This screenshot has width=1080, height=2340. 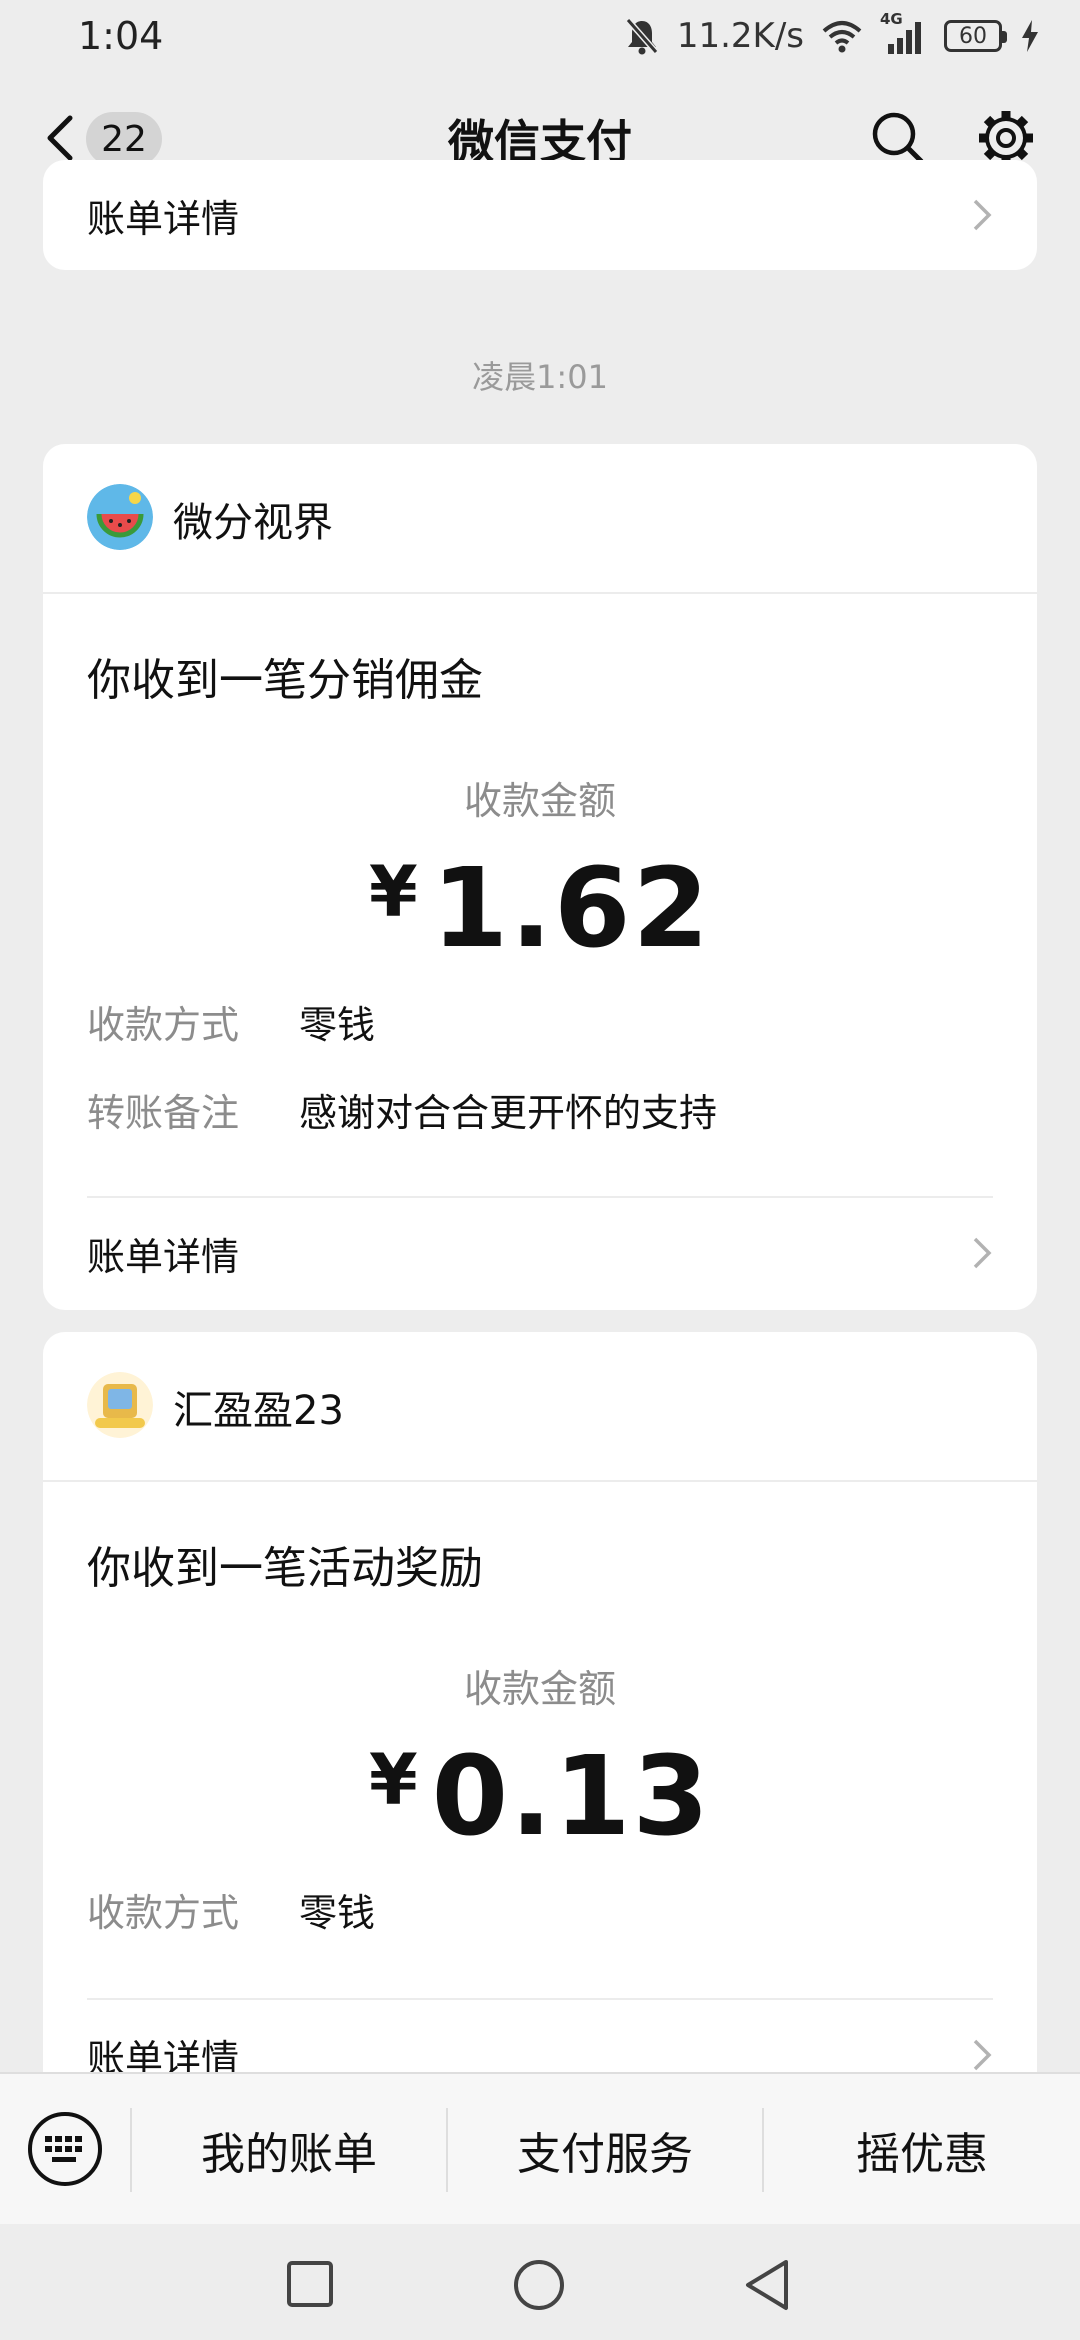 I want to click on amount-number: 0.13, so click(x=571, y=1796).